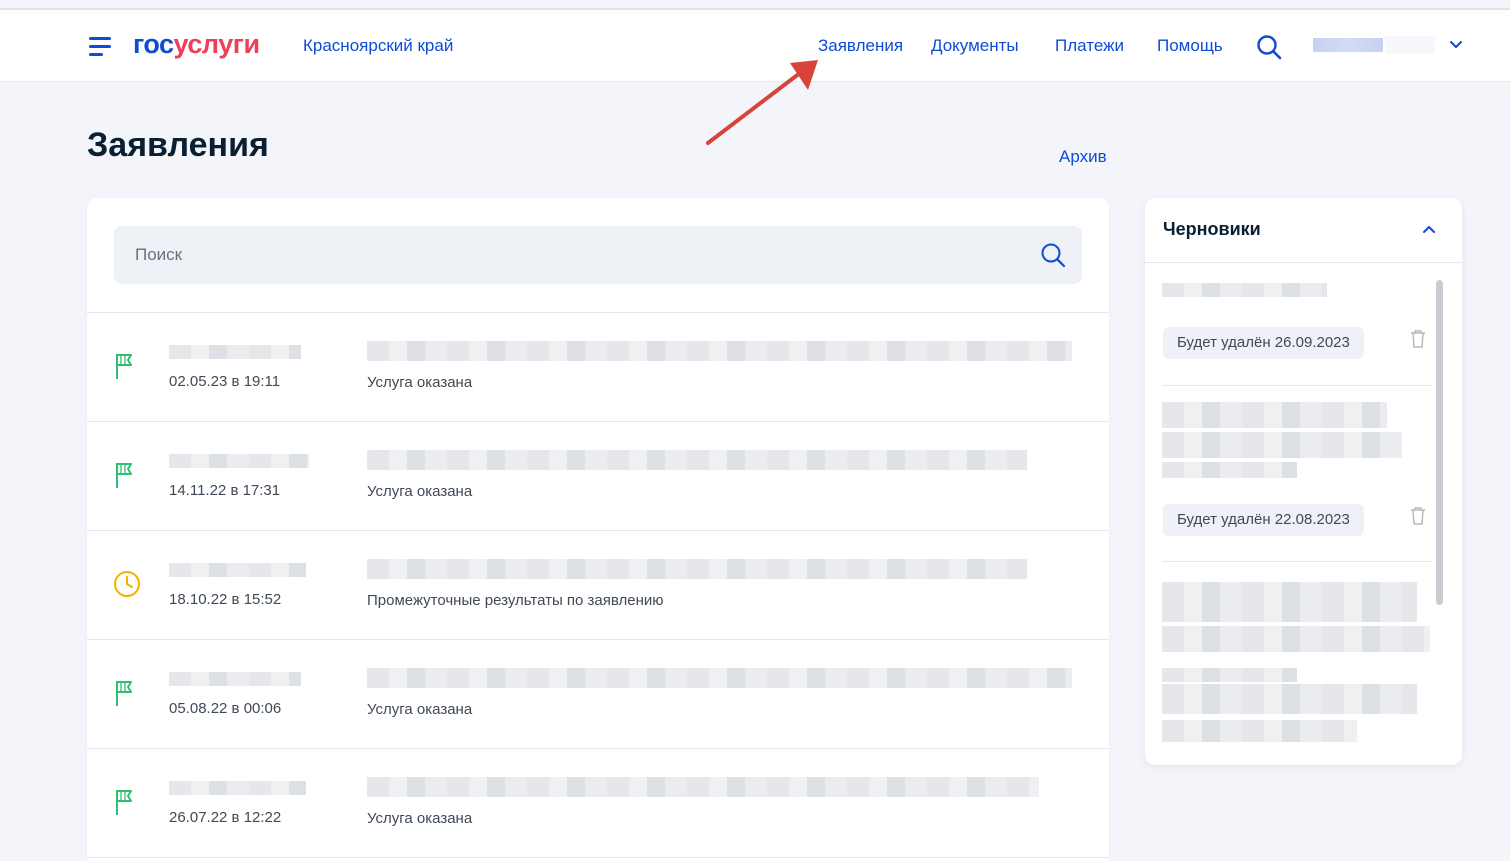  What do you see at coordinates (225, 599) in the screenshot?
I see `application-date: 18.10.22 в 15:52` at bounding box center [225, 599].